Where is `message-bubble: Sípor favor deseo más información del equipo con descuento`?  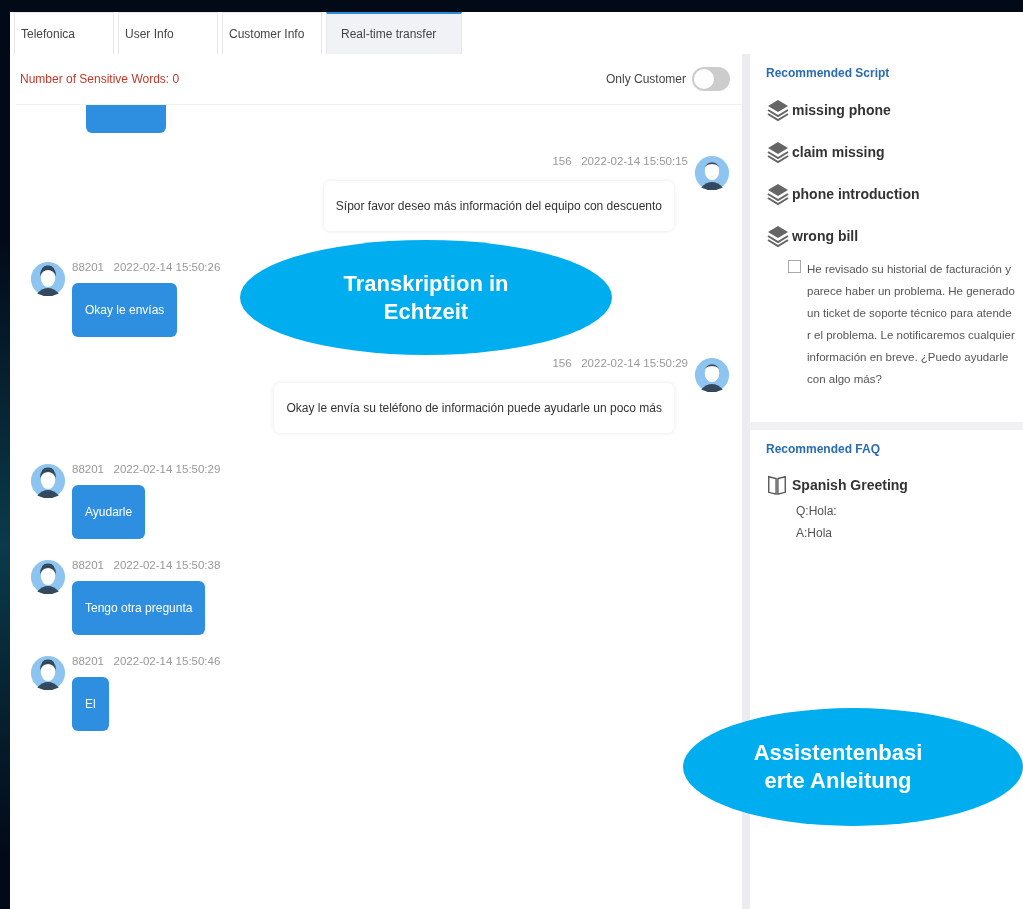
message-bubble: Sípor favor deseo más información del equipo con descuento is located at coordinates (498, 206).